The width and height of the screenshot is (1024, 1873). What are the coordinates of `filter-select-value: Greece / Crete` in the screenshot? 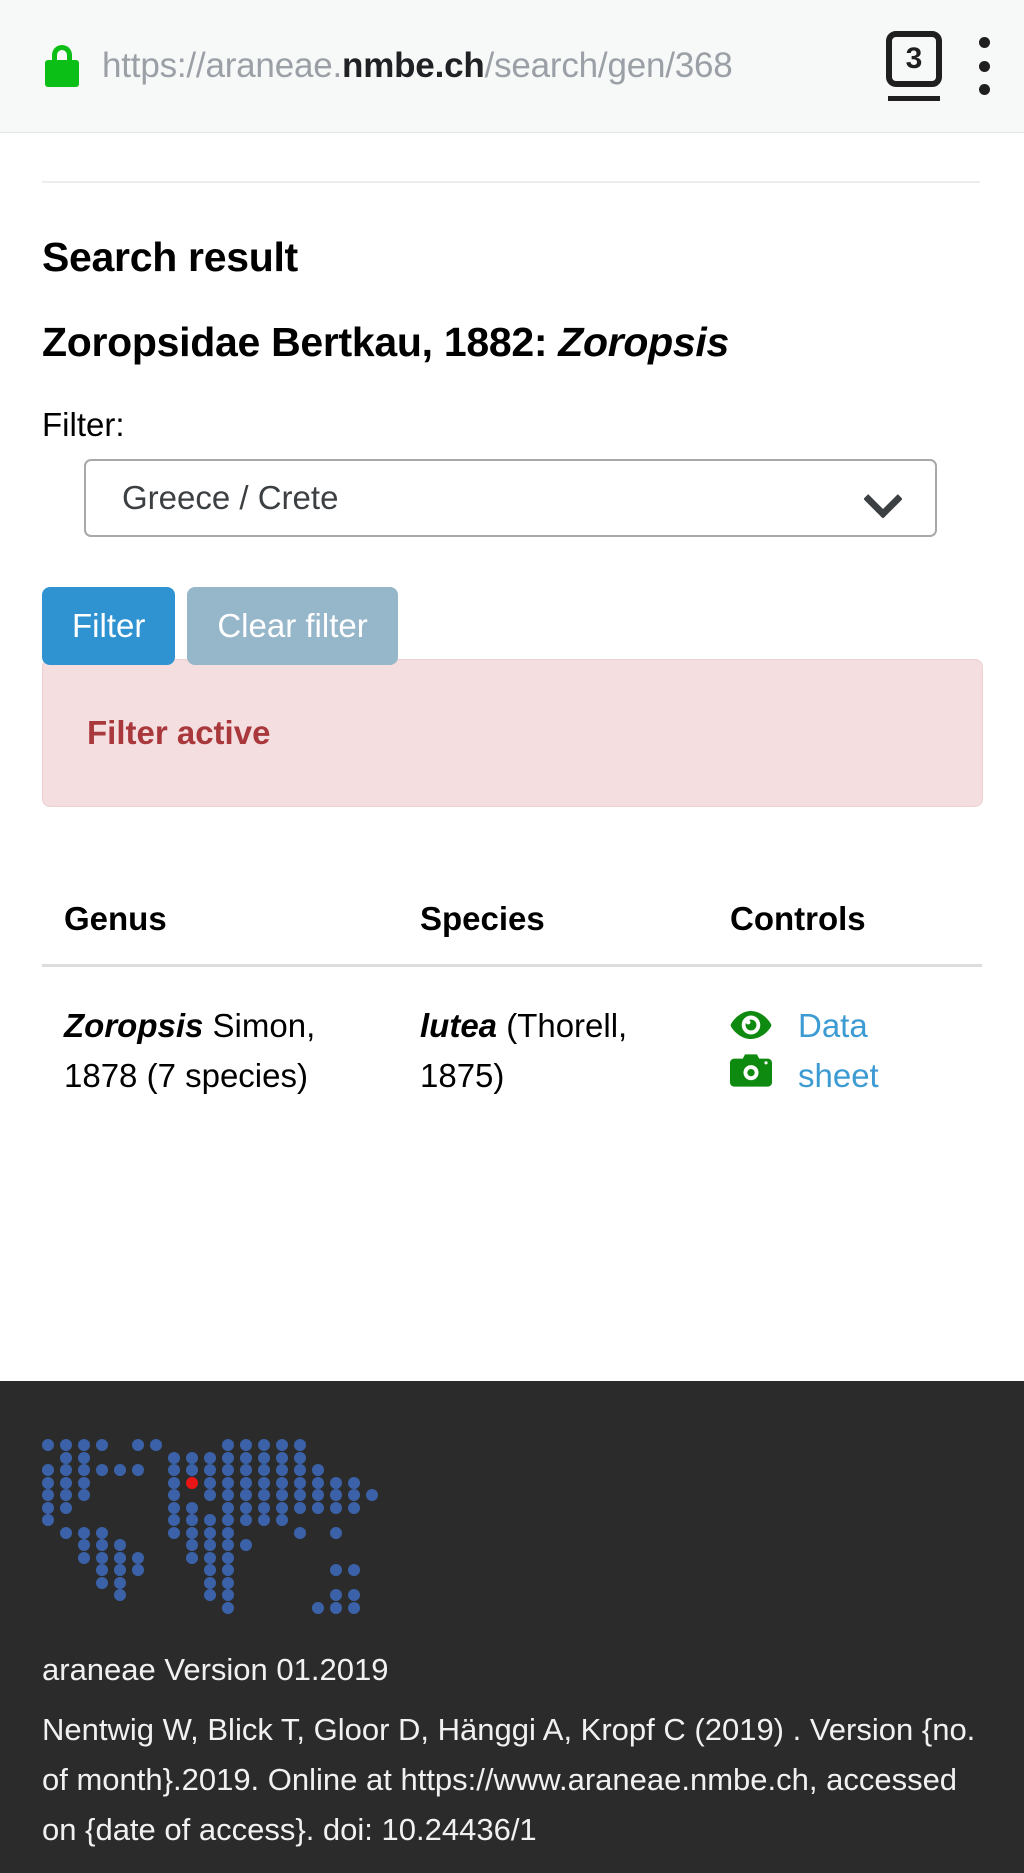 It's located at (230, 497).